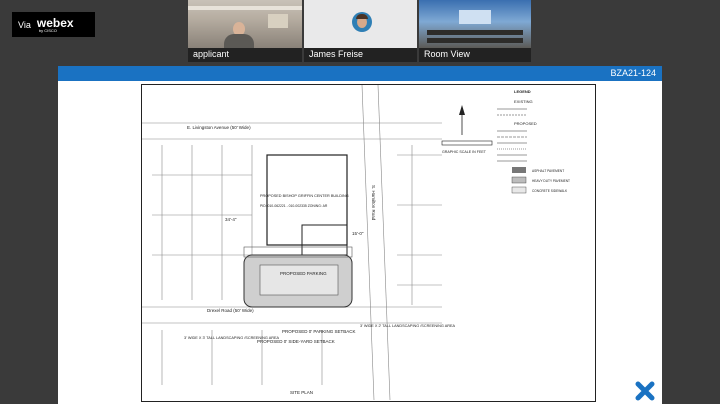  I want to click on participant-tile-room-view: Room View, so click(475, 31).